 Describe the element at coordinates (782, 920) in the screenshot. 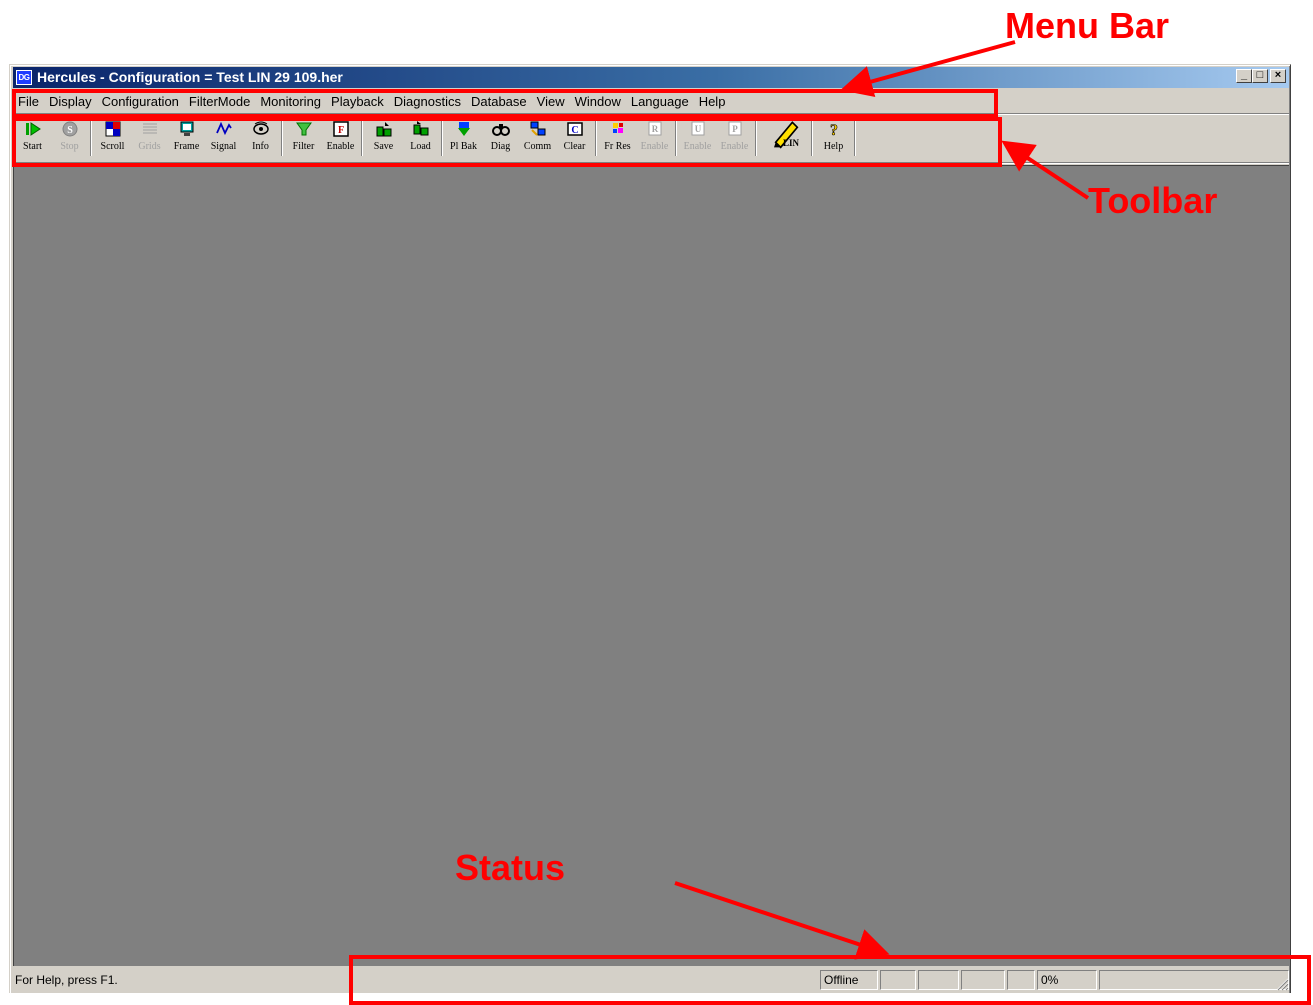

I see `annotation-status-arrow` at that location.